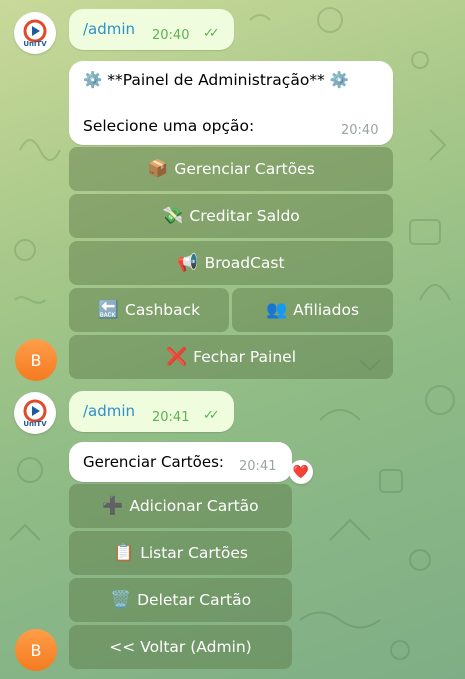  Describe the element at coordinates (113, 506) in the screenshot. I see `plus-icon: ➕` at that location.